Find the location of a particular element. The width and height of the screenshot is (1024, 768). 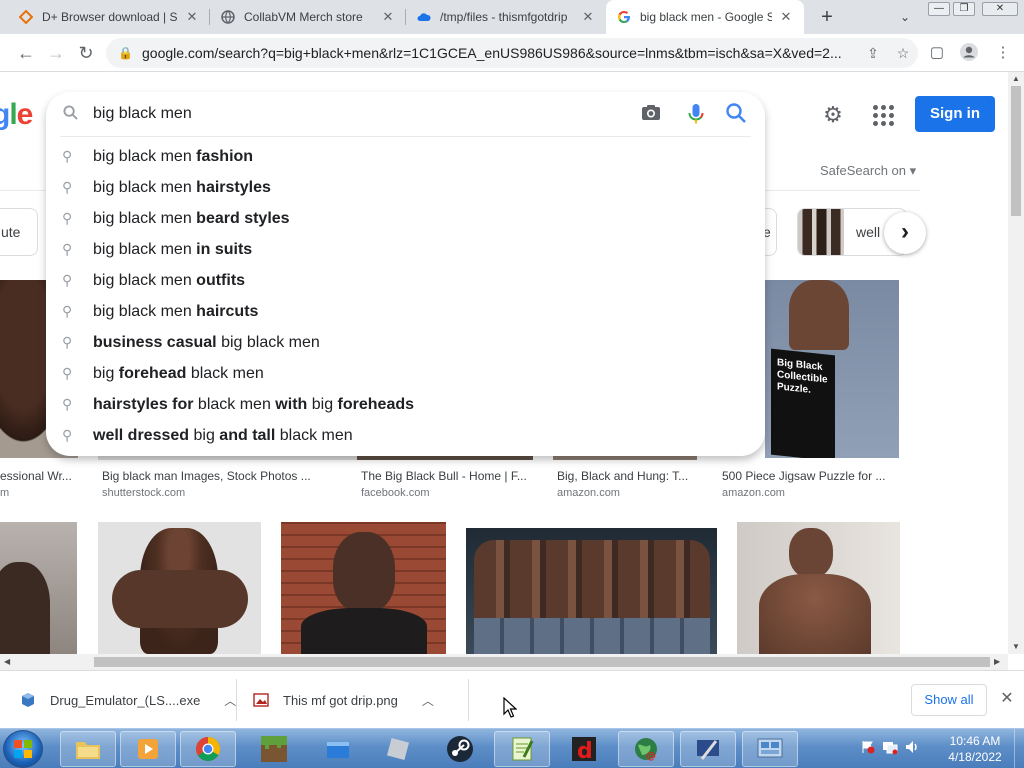

suggestion-item: ⚲ big forehead black men is located at coordinates (405, 373).